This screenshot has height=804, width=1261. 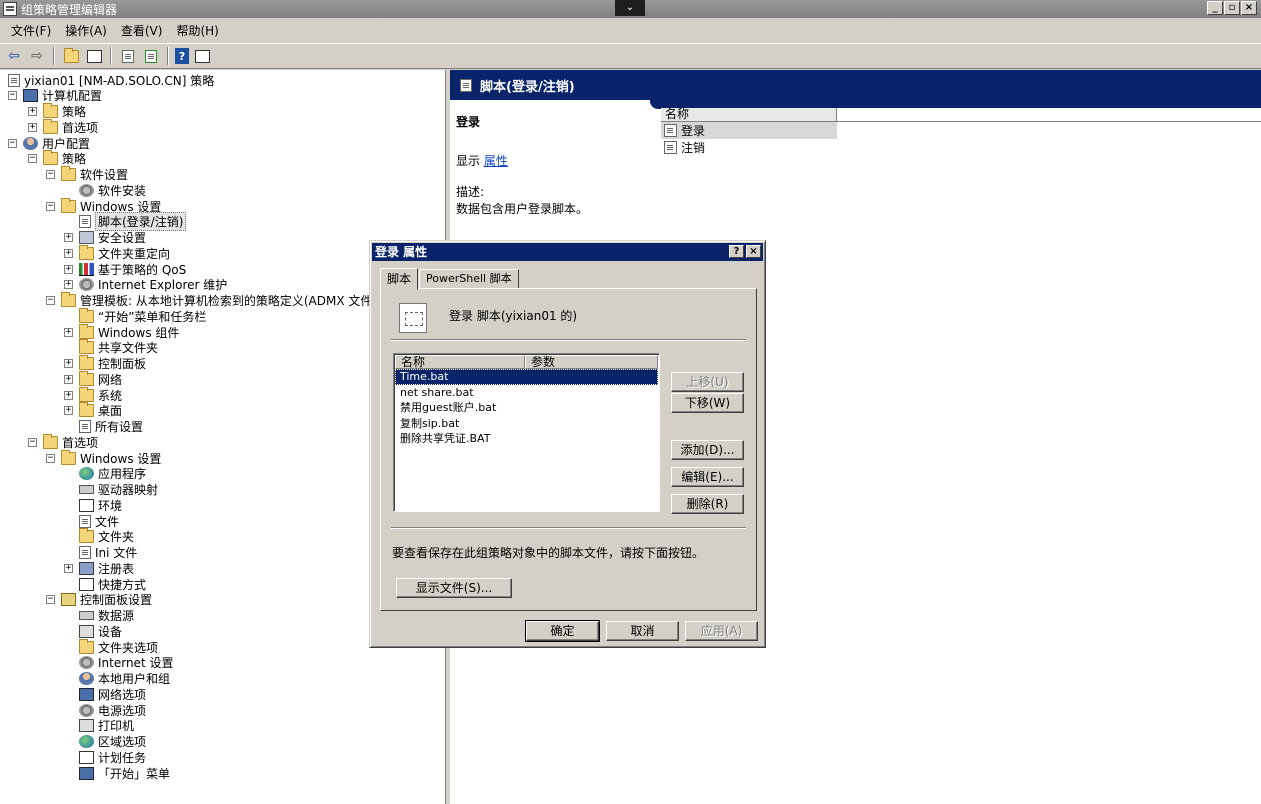 What do you see at coordinates (31, 30) in the screenshot?
I see `menu-file: 文件(F)` at bounding box center [31, 30].